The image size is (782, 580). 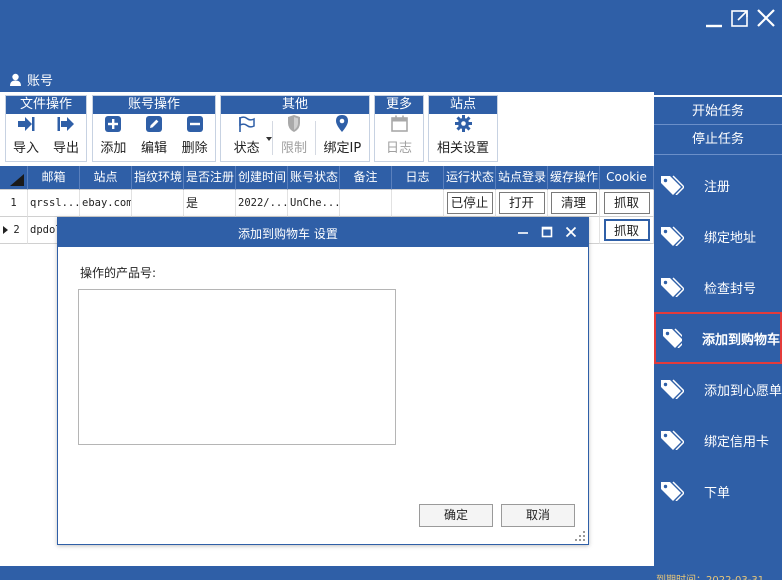 I want to click on sidebar-item-place-order: 下单, so click(x=718, y=491).